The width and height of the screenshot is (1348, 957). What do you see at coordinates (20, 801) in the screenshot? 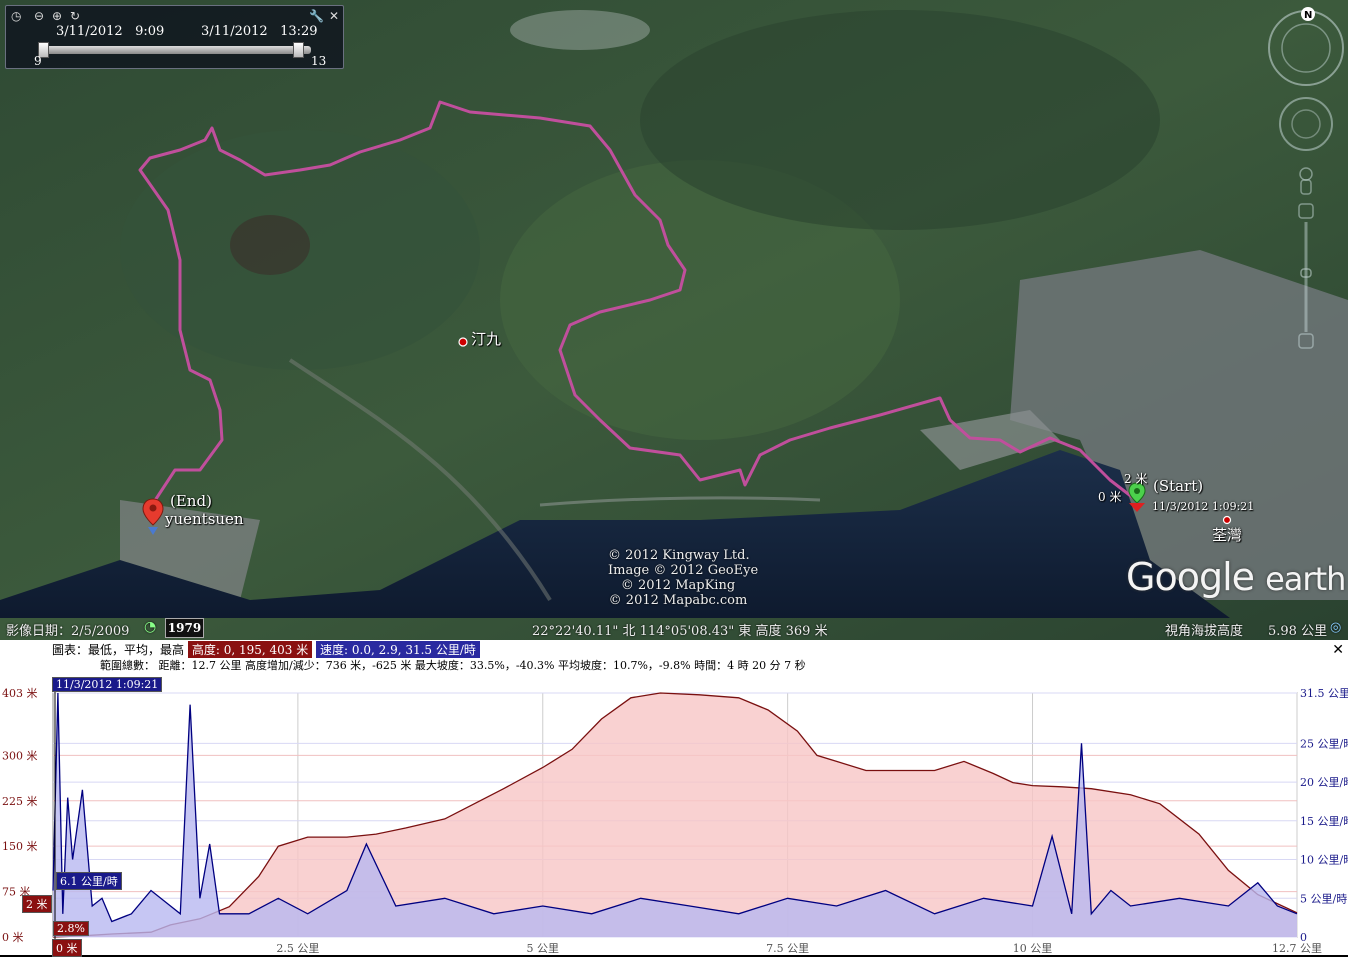
I see `y-left-tick-label: 225 米` at bounding box center [20, 801].